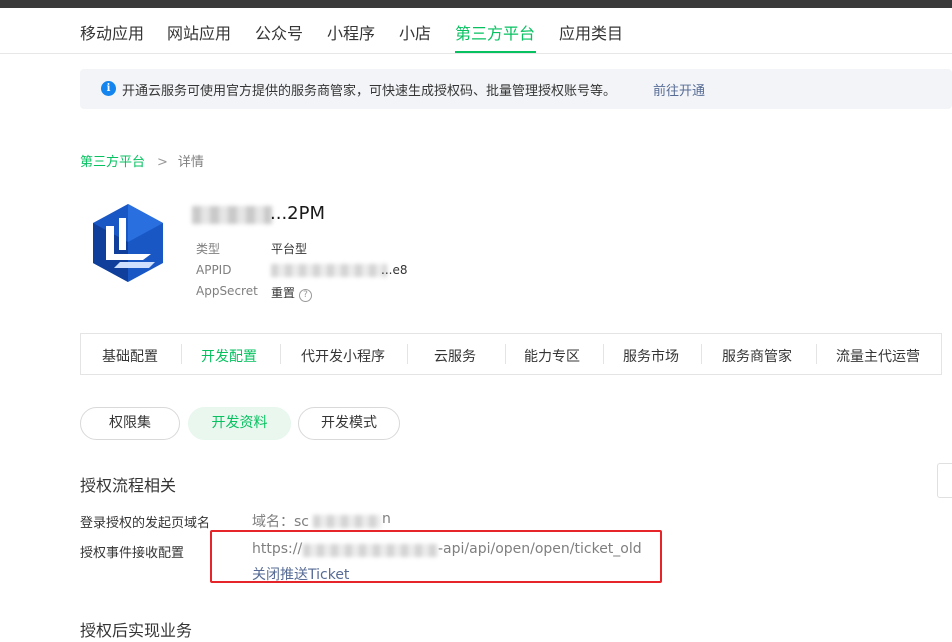 Image resolution: width=952 pixels, height=642 pixels. I want to click on app-name: ...2PM, so click(298, 213).